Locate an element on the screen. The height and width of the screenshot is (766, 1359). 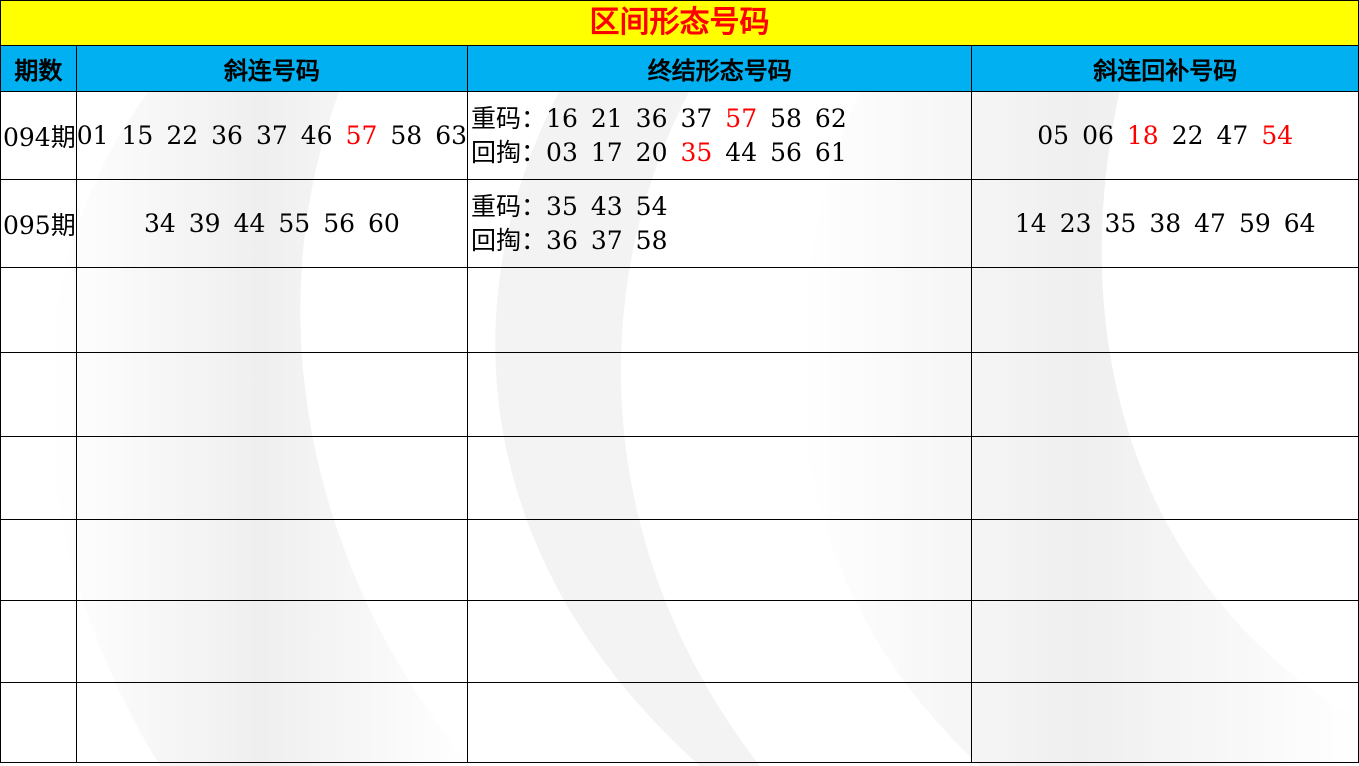
number-cell: 06 is located at coordinates (1098, 135).